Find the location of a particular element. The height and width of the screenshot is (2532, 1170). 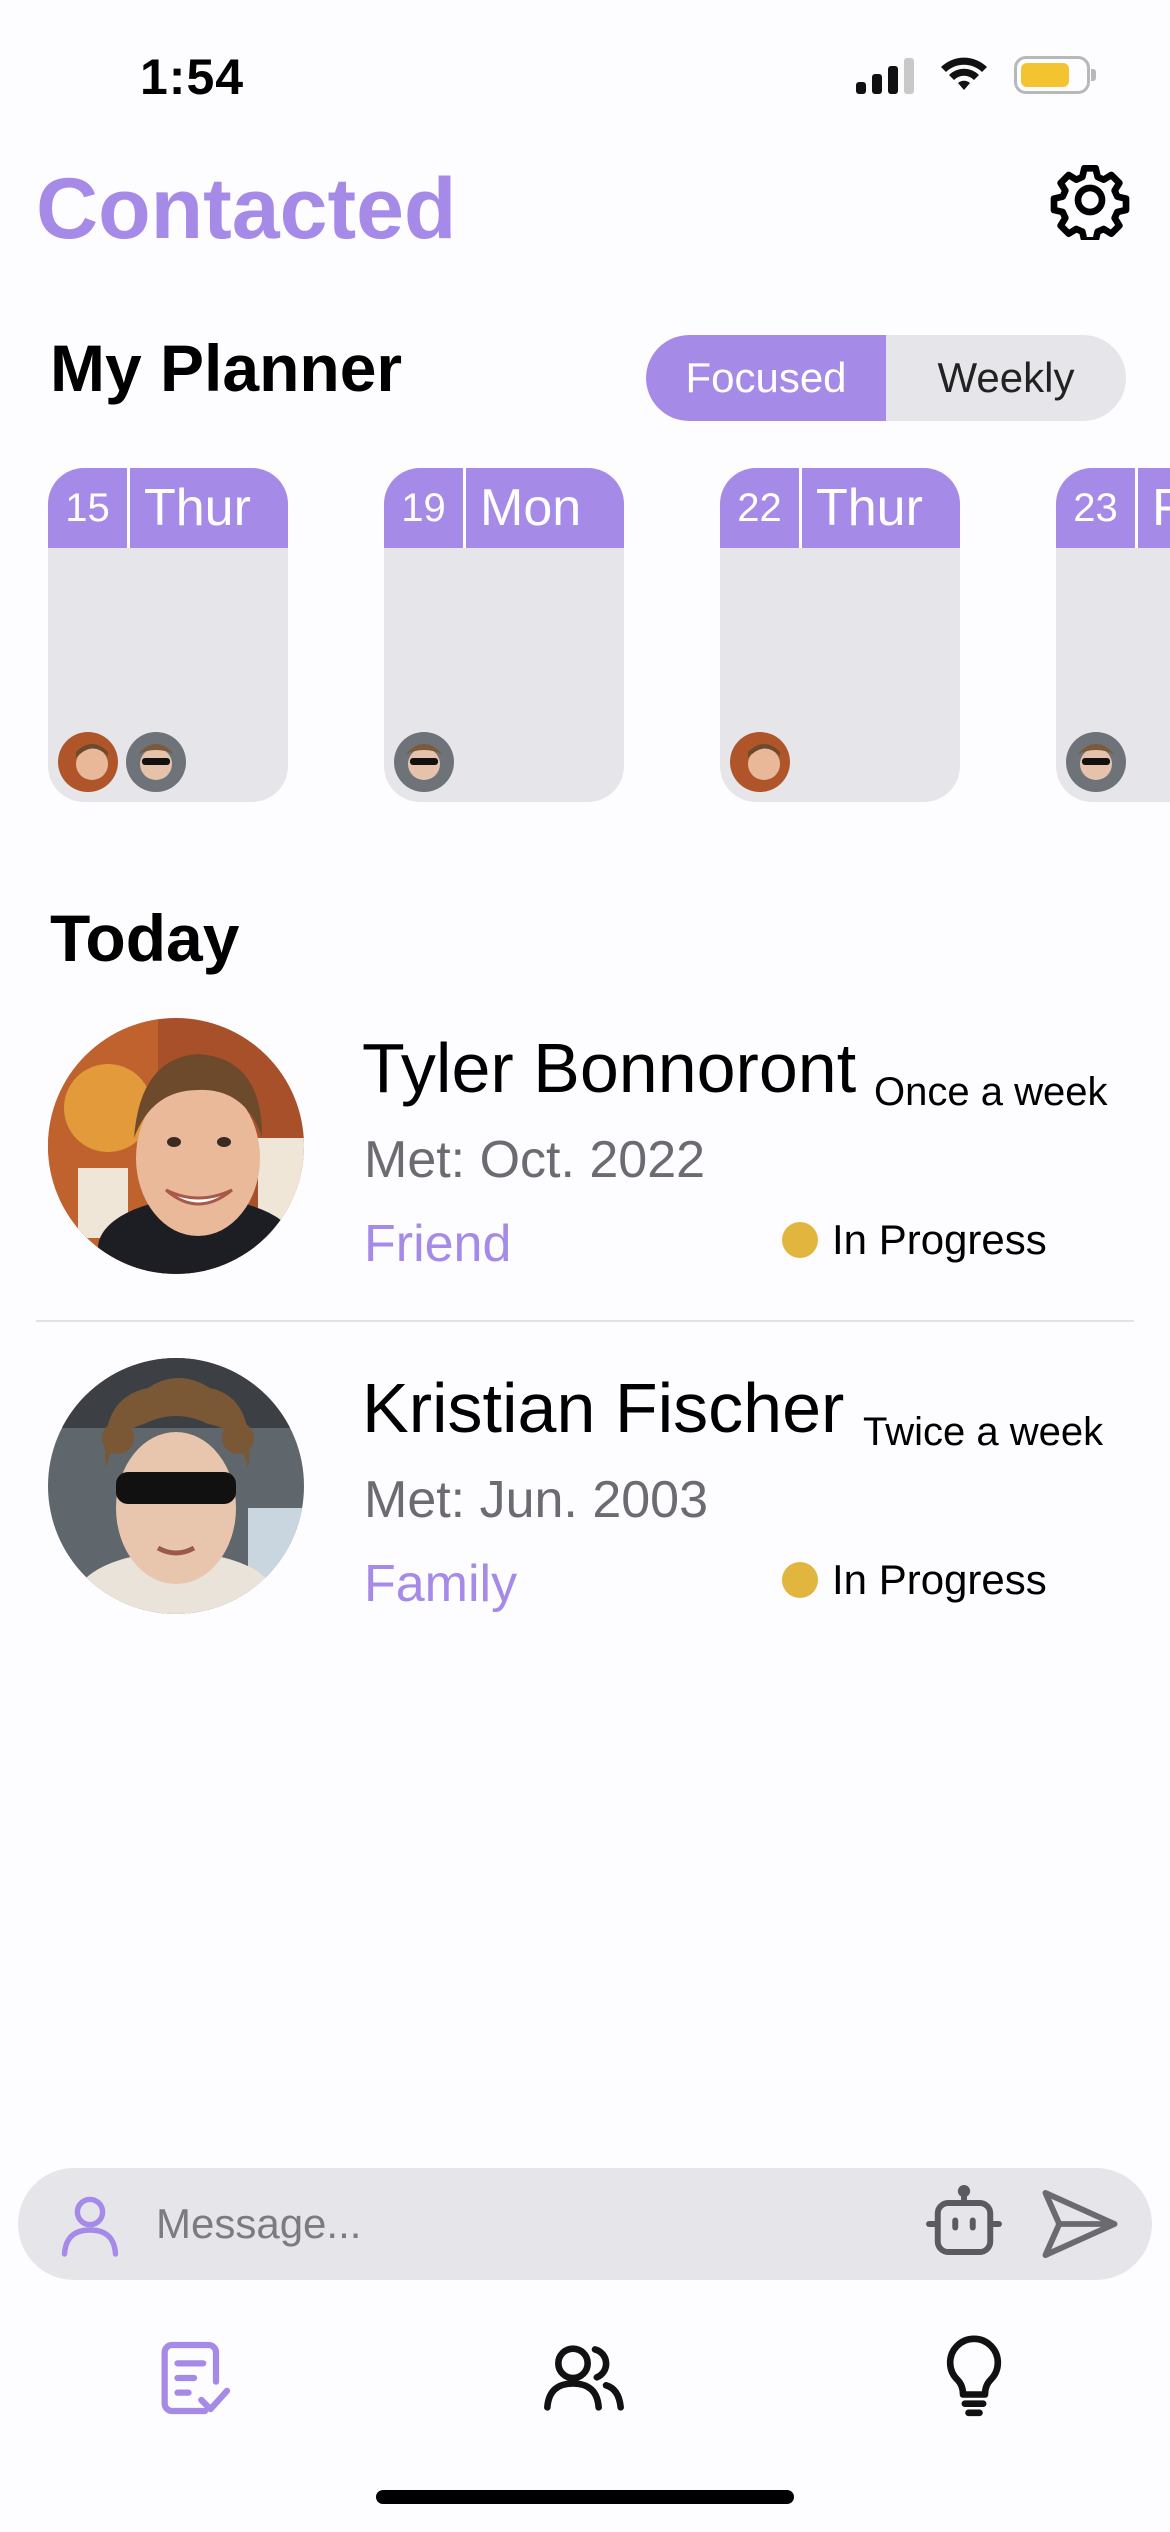

checklist-icon is located at coordinates (194, 2378).